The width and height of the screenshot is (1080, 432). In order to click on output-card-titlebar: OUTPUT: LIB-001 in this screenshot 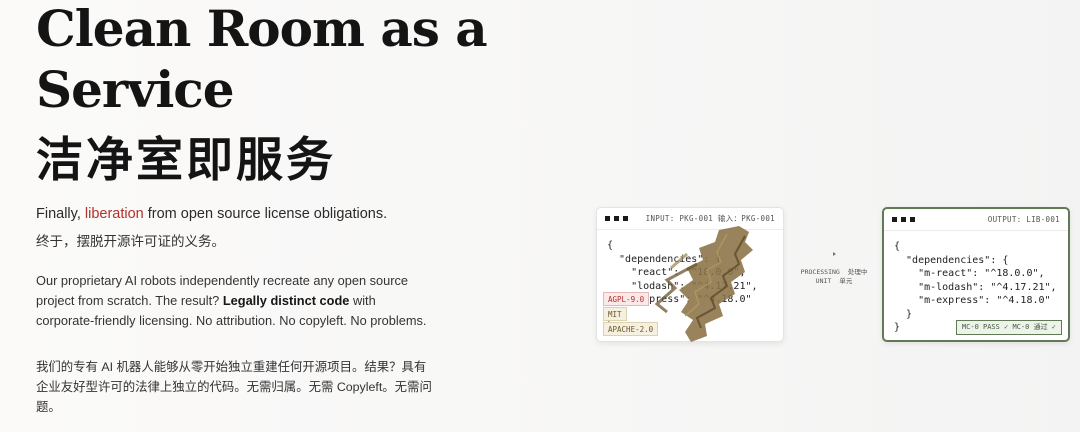, I will do `click(976, 220)`.